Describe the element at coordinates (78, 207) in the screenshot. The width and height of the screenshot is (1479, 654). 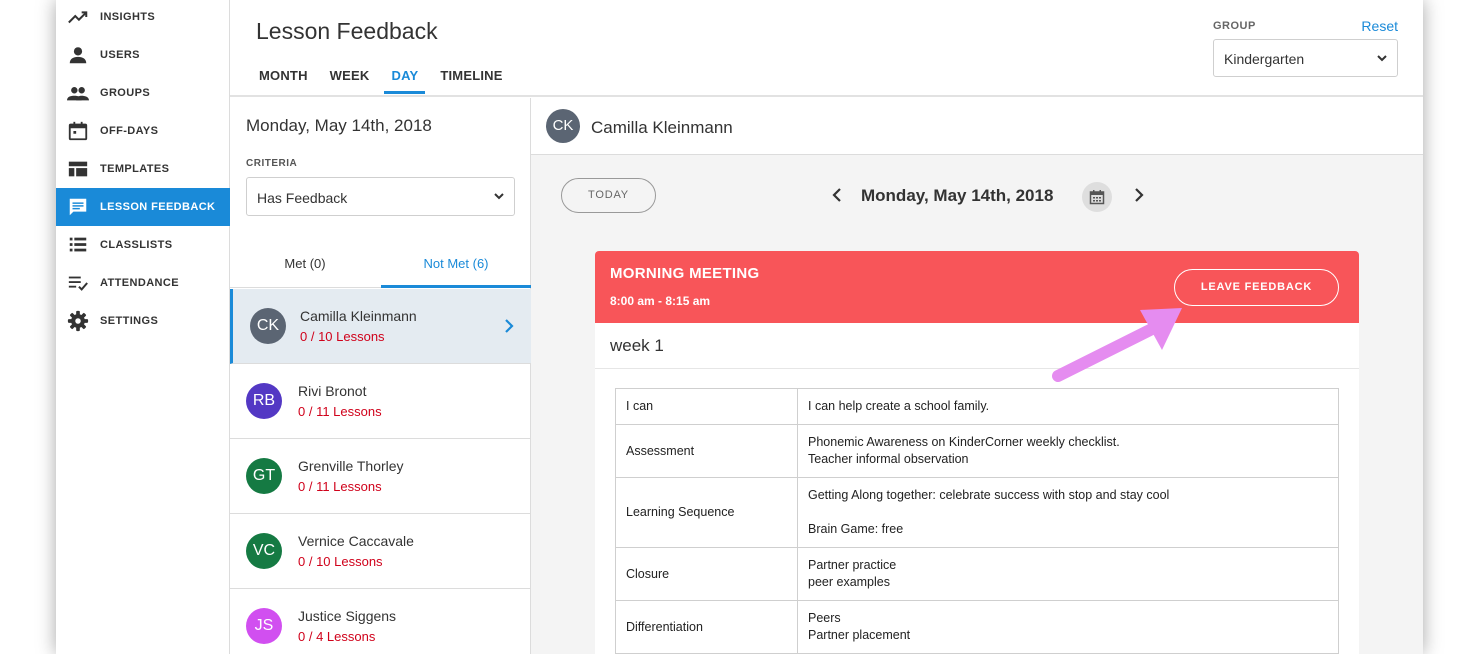
I see `feedback-icon` at that location.